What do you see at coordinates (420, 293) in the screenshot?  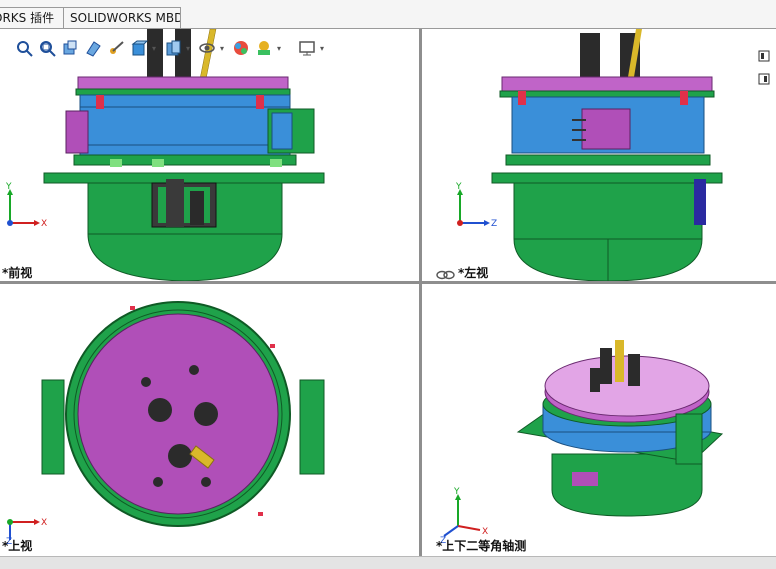 I see `viewport-splitter-vertical` at bounding box center [420, 293].